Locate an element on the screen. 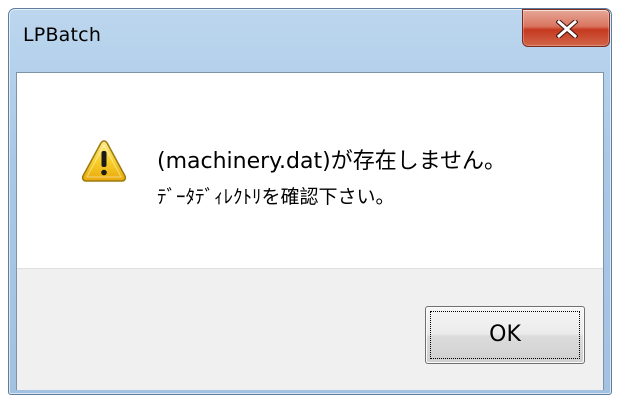 Image resolution: width=618 pixels, height=397 pixels. close-button is located at coordinates (566, 28).